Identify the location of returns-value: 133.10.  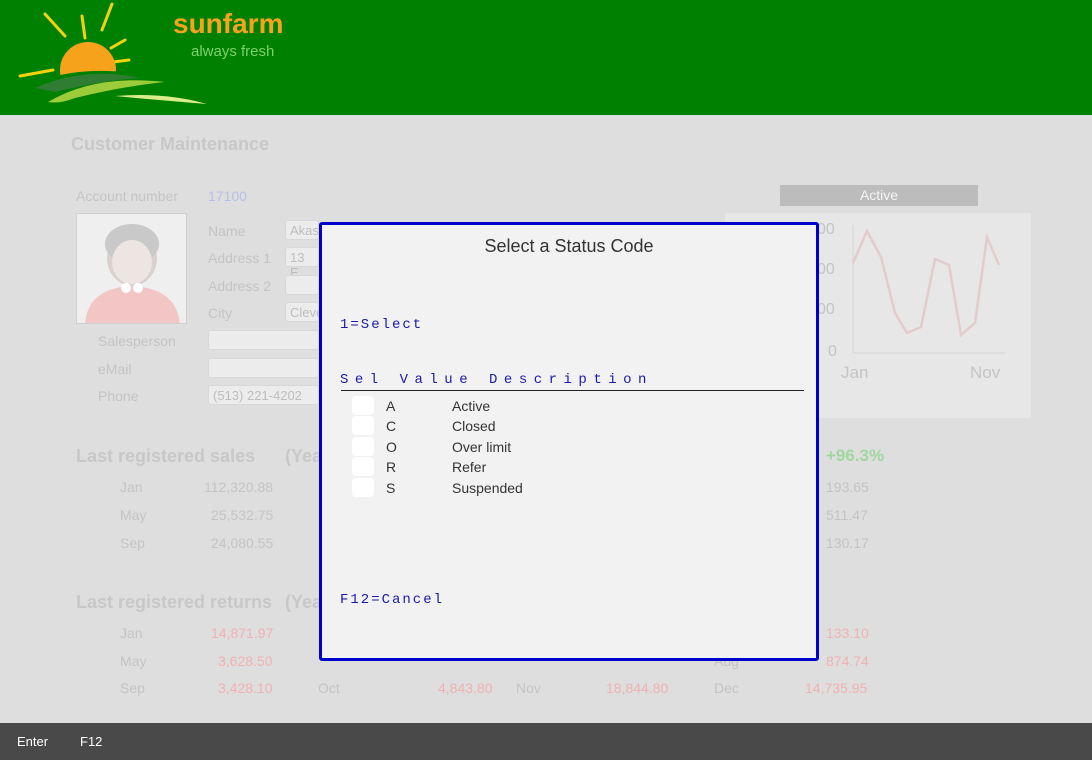
(847, 633).